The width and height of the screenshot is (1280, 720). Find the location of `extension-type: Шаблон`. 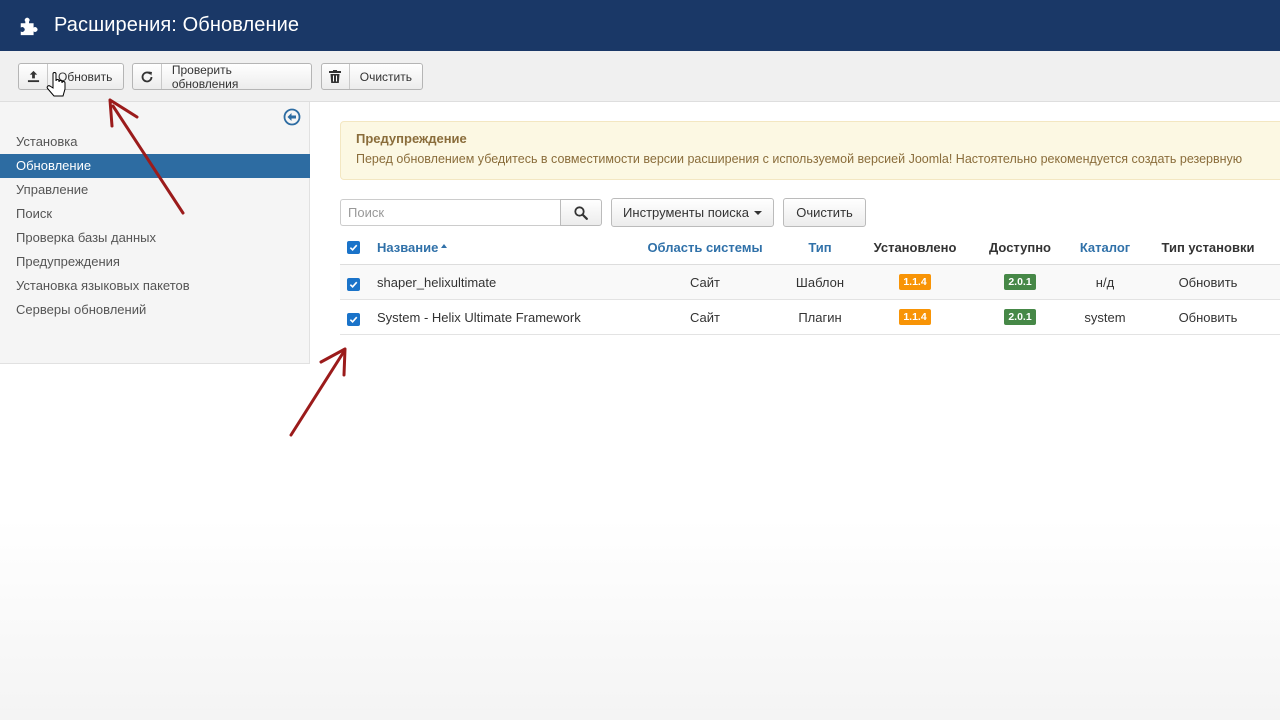

extension-type: Шаблон is located at coordinates (820, 282).